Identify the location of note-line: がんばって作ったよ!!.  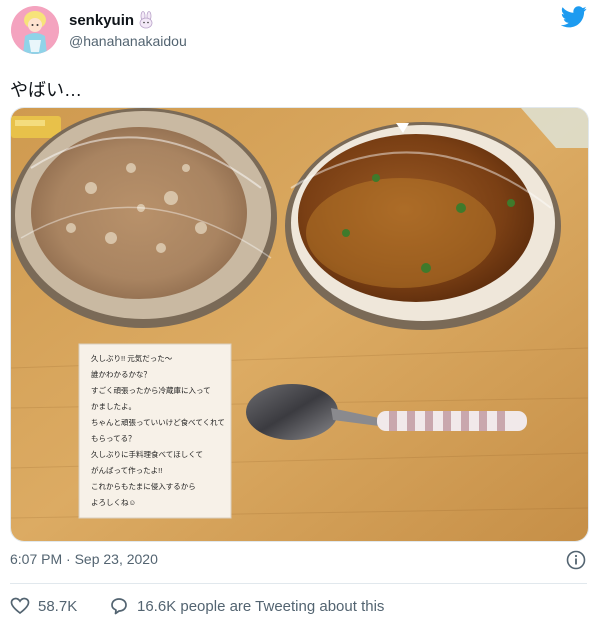
(126, 470).